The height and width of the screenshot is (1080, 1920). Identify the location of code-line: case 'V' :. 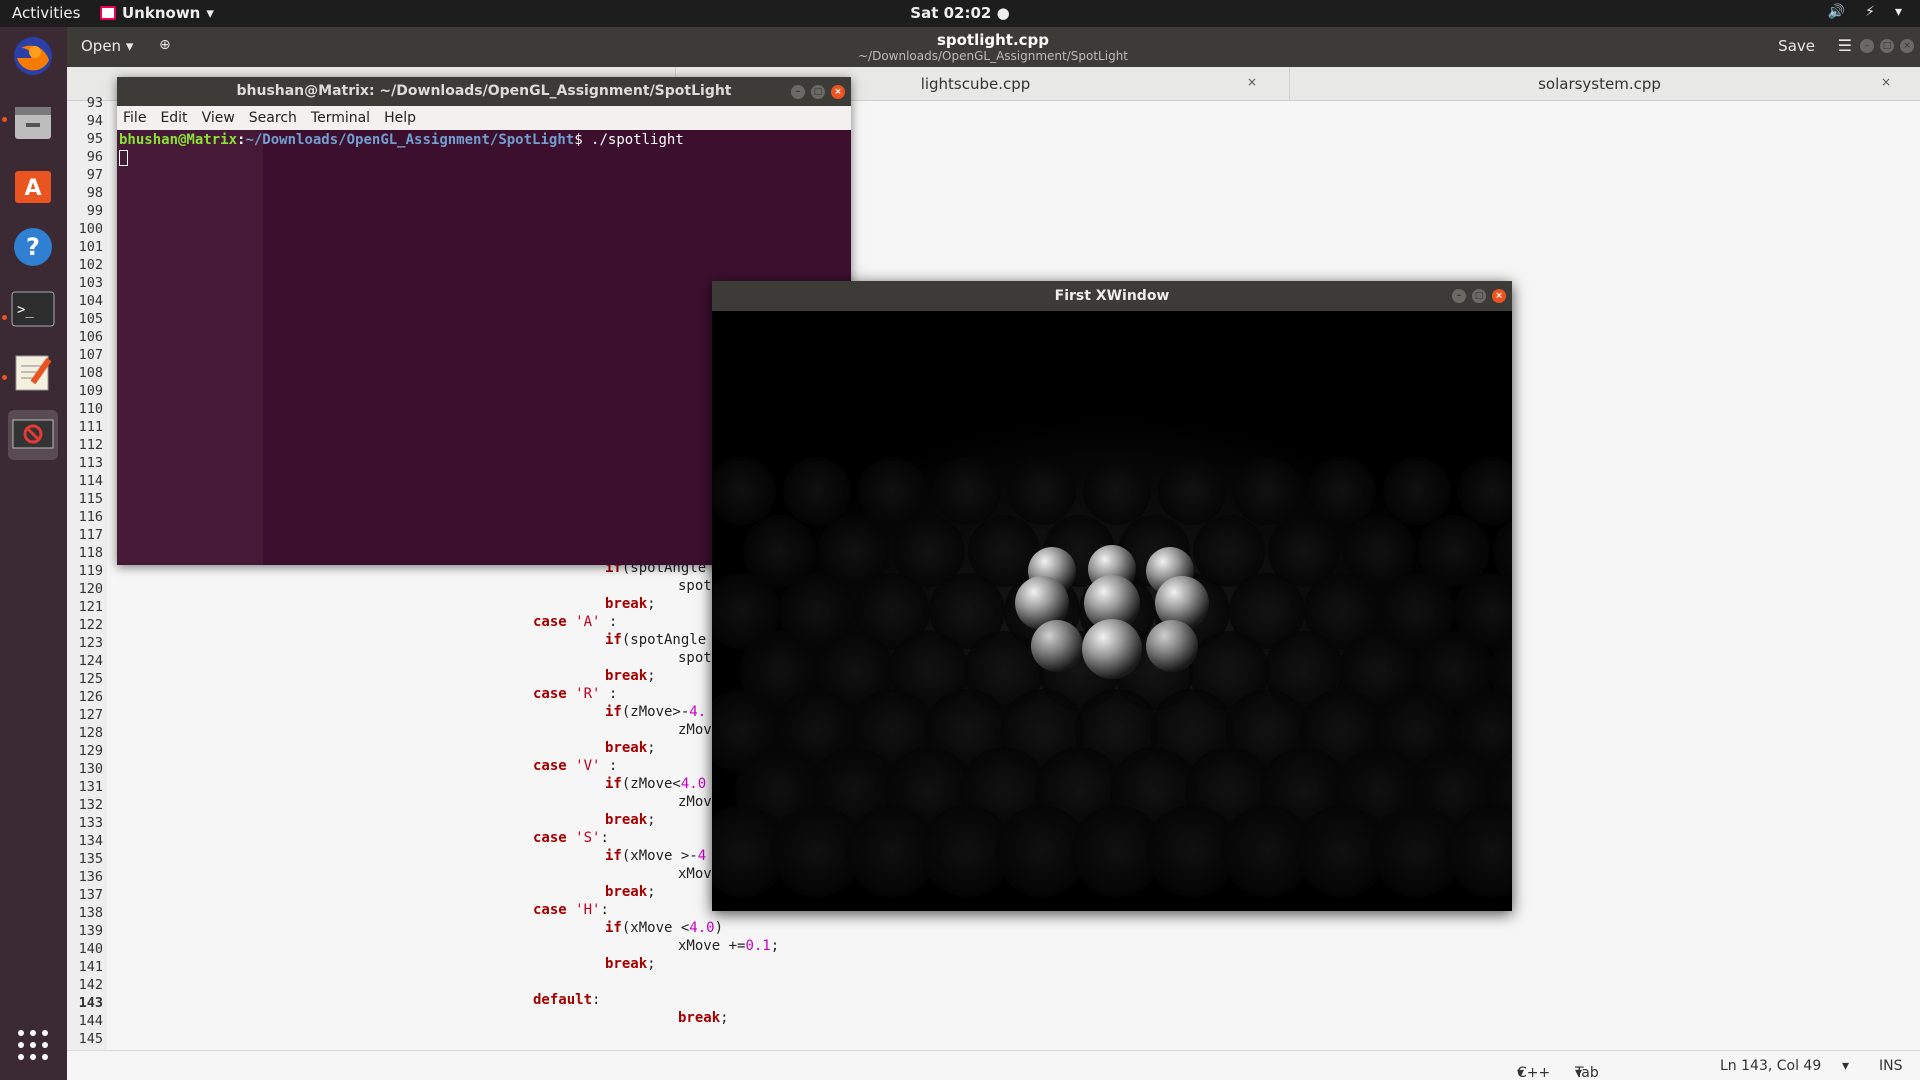
(575, 766).